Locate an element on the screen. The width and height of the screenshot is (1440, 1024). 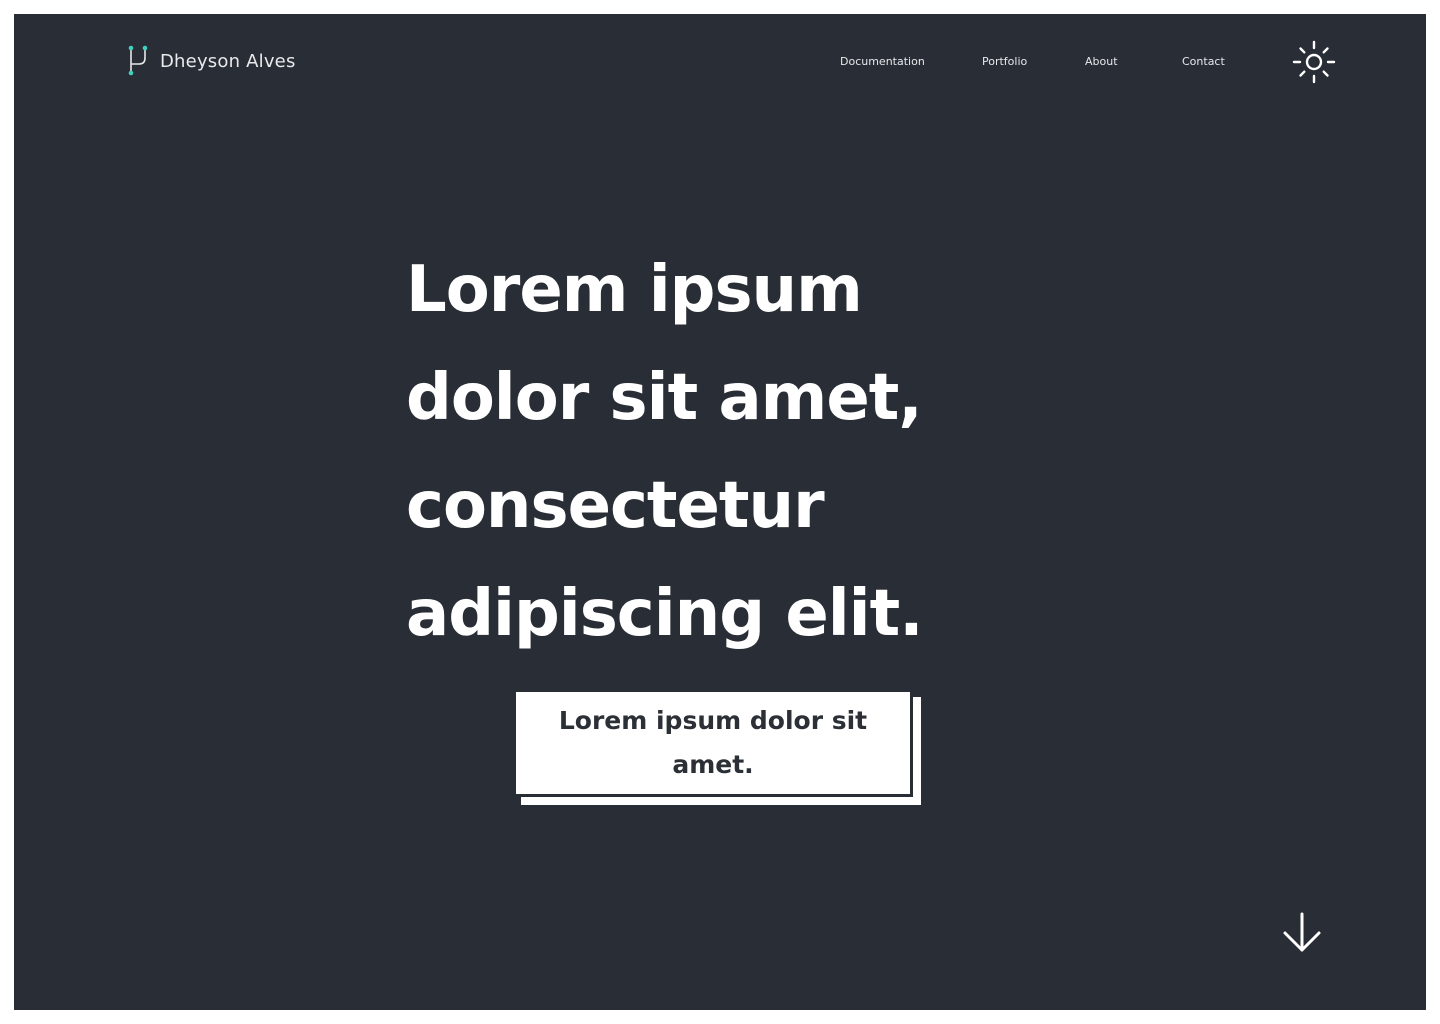
sun-icon is located at coordinates (1314, 62).